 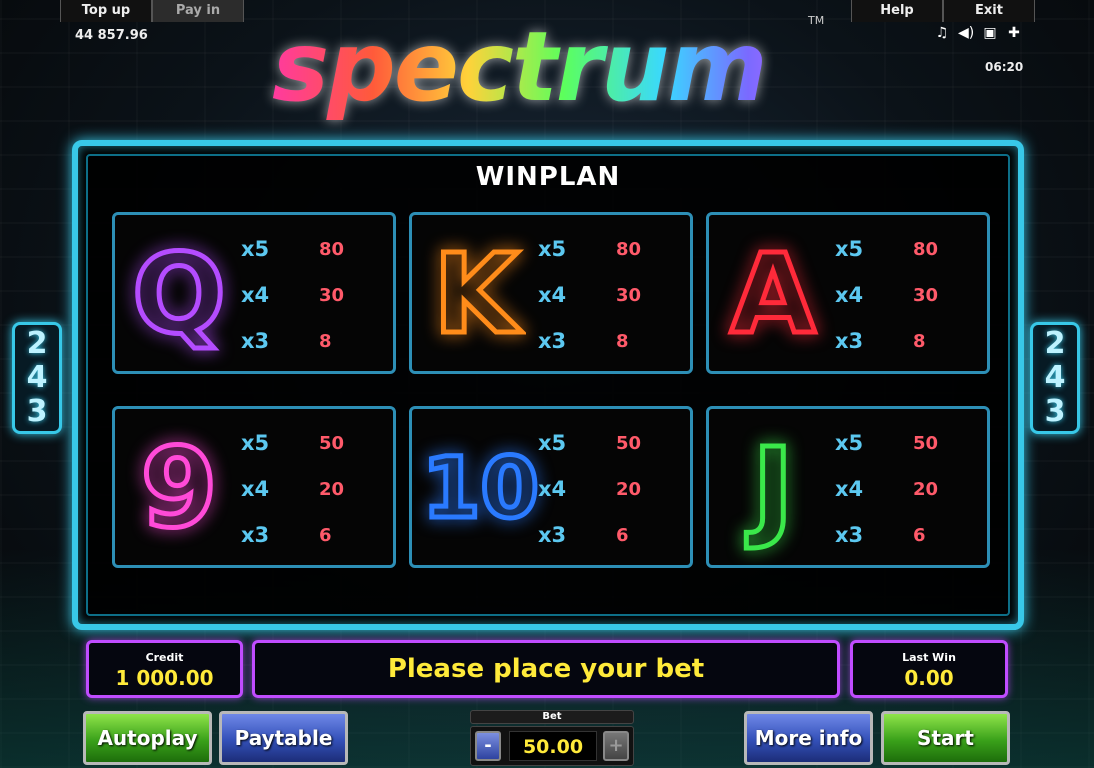 I want to click on ways-badge-left: 2 4 3, so click(x=37, y=378).